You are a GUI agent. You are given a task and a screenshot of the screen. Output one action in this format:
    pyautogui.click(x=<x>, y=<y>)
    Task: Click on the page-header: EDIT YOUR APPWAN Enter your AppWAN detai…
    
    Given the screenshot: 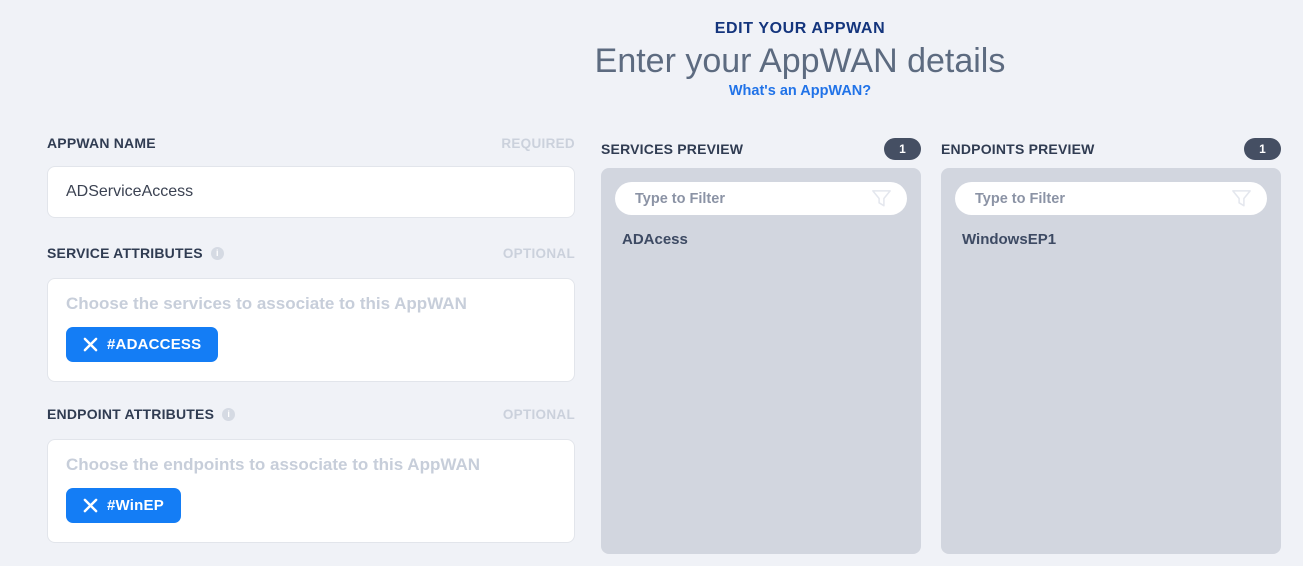 What is the action you would take?
    pyautogui.click(x=800, y=60)
    